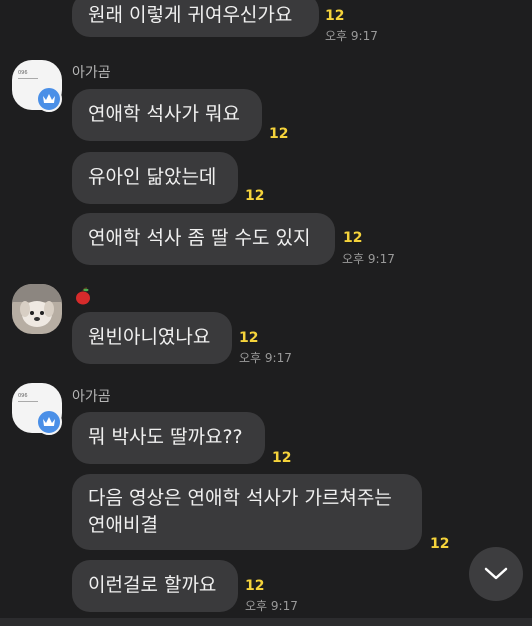 The width and height of the screenshot is (532, 626). I want to click on message-bubble: 원빈아니였나요, so click(152, 338).